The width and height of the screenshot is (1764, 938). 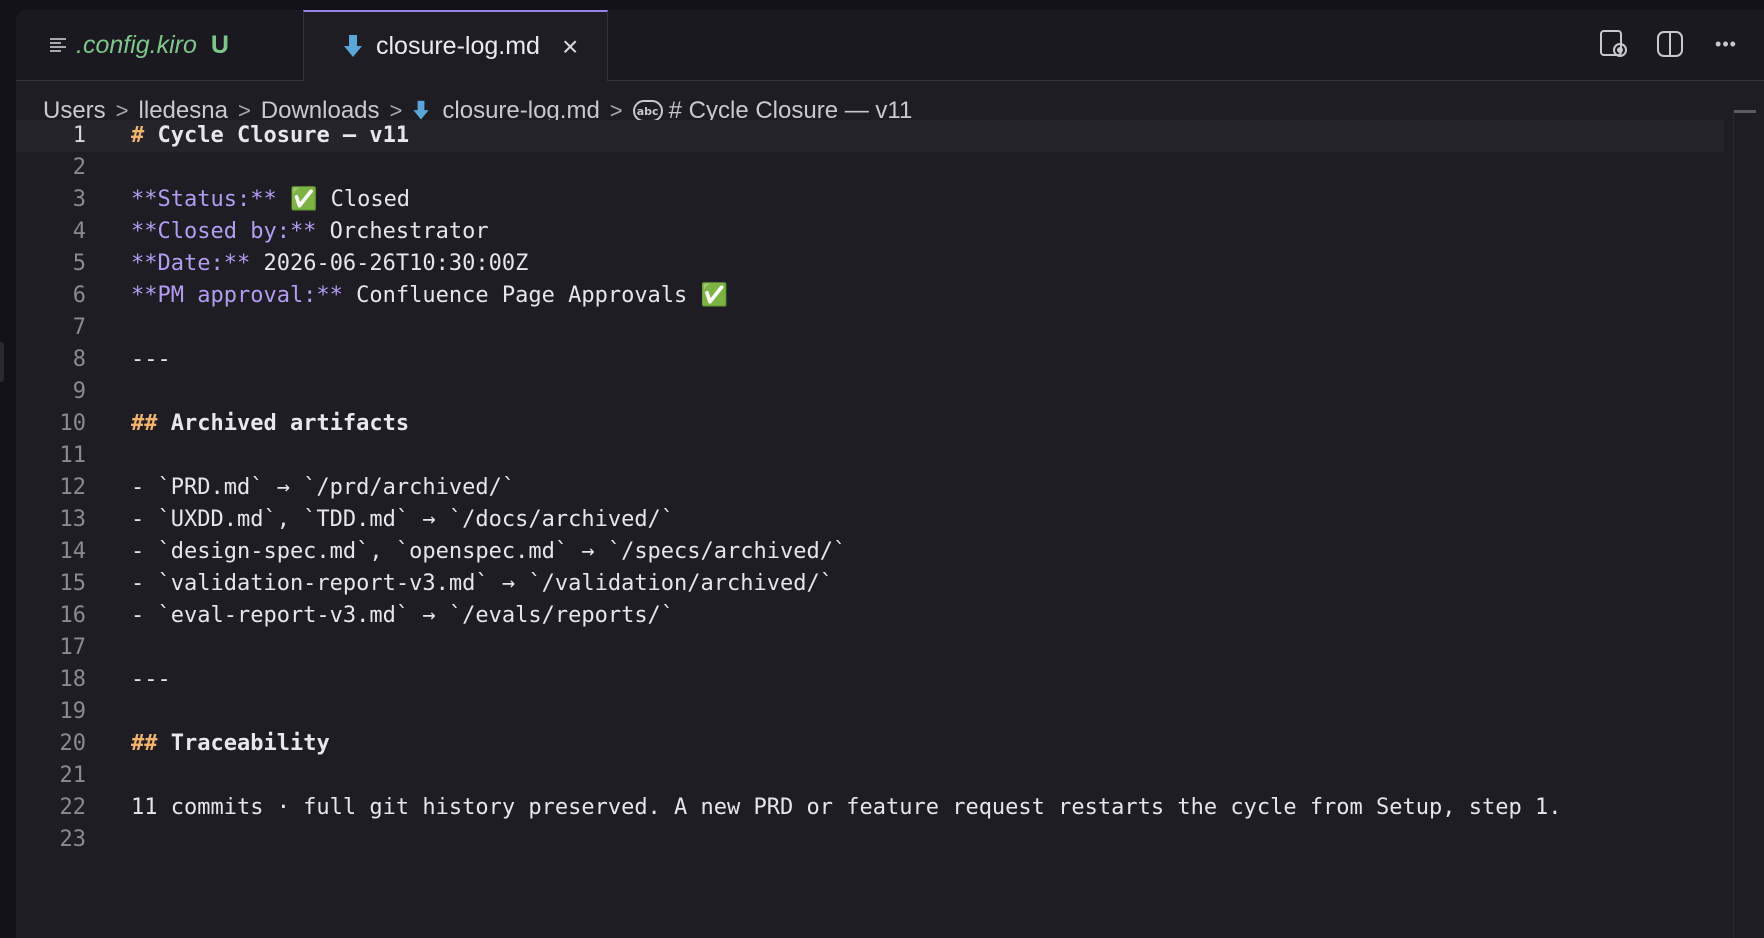 What do you see at coordinates (73, 519) in the screenshot?
I see `line-number: 13` at bounding box center [73, 519].